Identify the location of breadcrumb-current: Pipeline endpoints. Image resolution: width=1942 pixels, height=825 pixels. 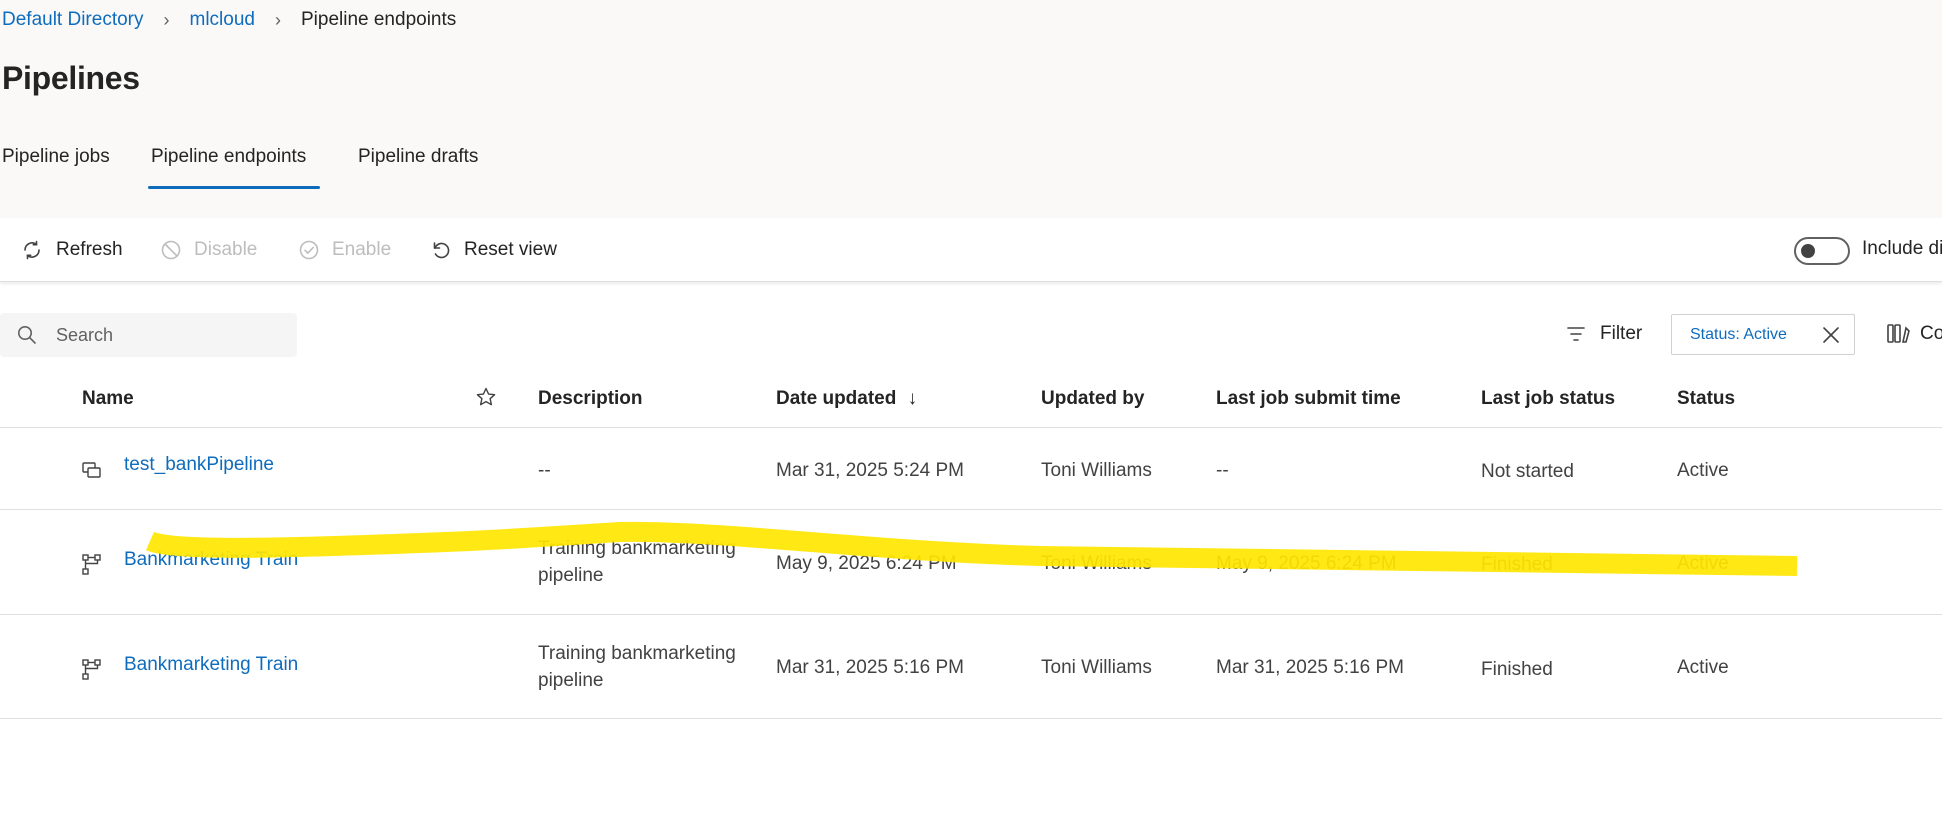
(378, 19).